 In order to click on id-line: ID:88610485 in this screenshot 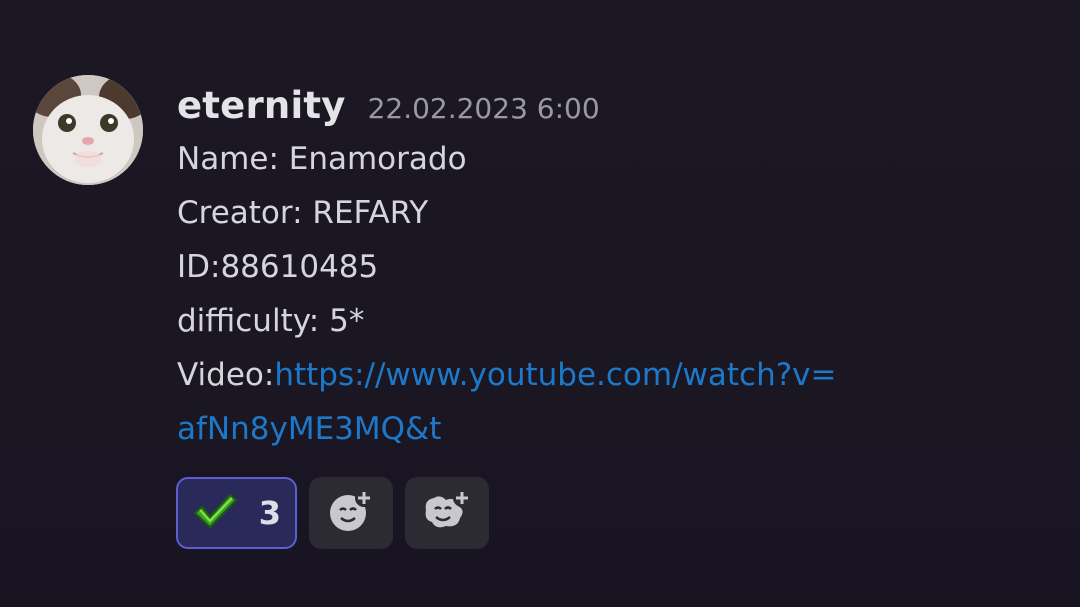, I will do `click(278, 267)`.